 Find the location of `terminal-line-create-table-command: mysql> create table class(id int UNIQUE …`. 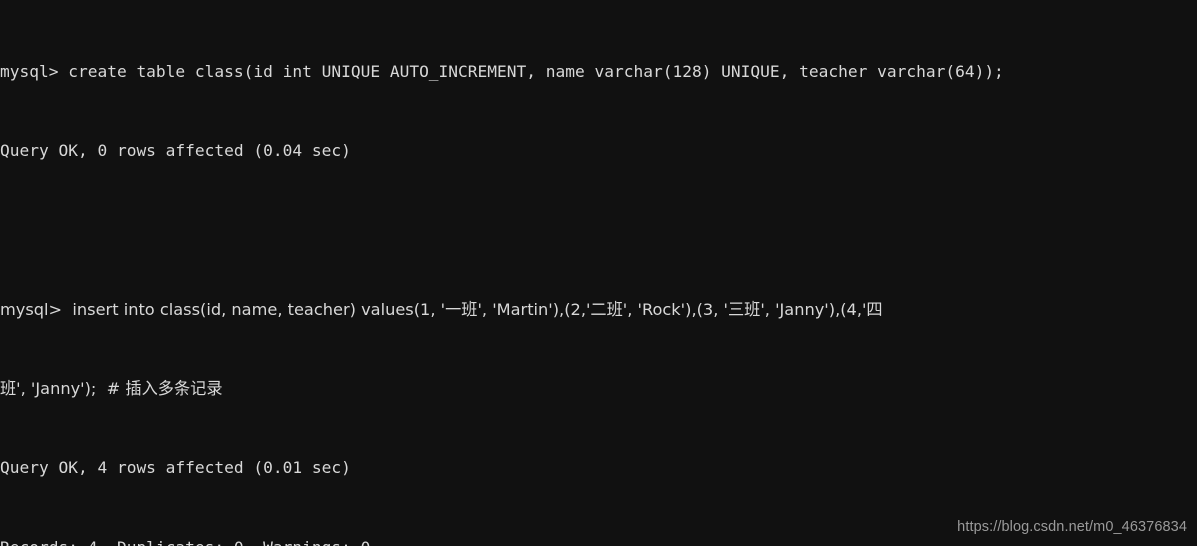

terminal-line-create-table-command: mysql> create table class(id int UNIQUE … is located at coordinates (502, 71).